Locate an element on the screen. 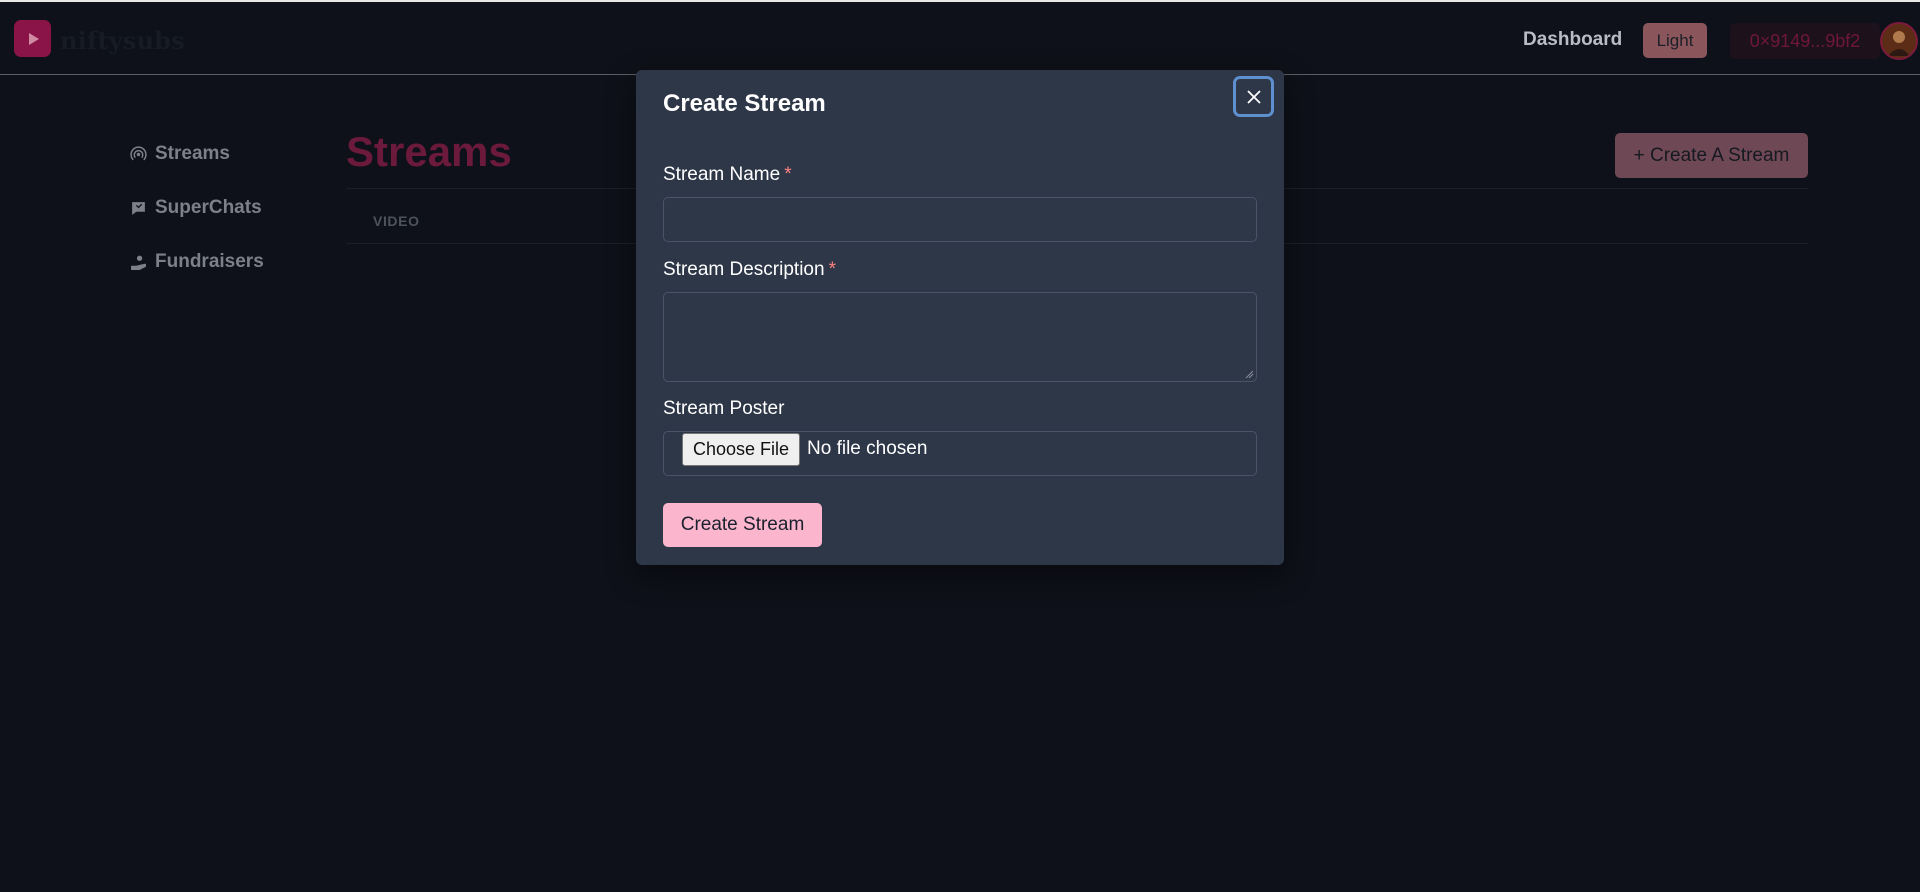  top-navbar: niftysubs Dashboard Light 0×9149...9bf2 is located at coordinates (960, 37).